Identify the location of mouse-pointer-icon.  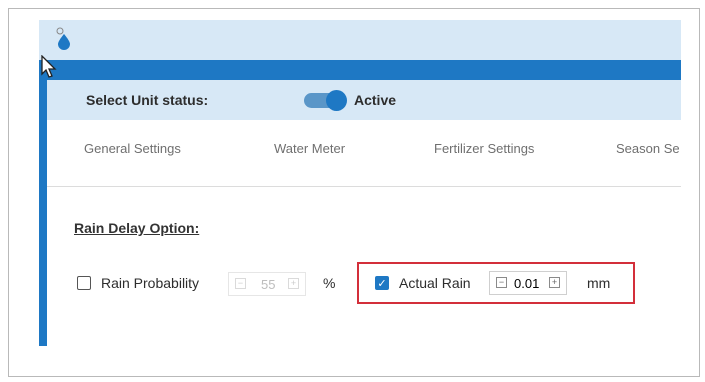
(49, 66).